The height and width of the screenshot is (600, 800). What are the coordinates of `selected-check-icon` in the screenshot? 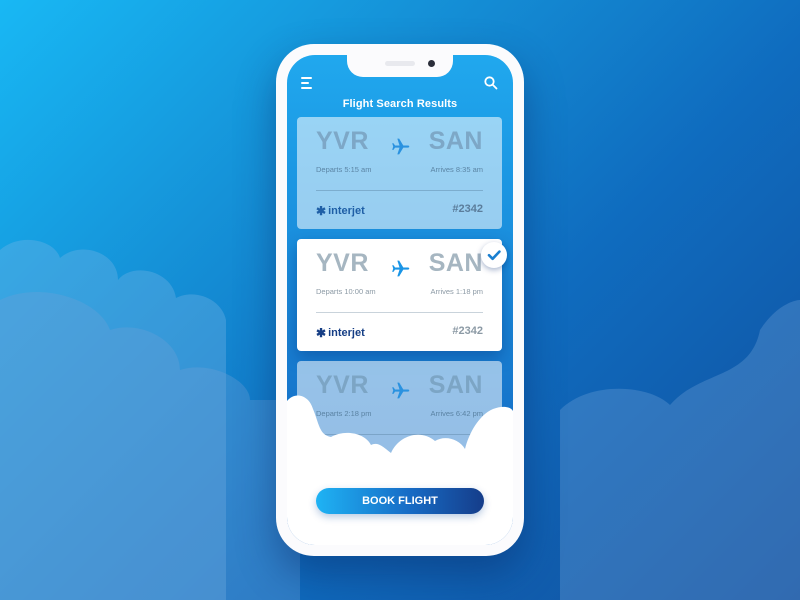 It's located at (494, 255).